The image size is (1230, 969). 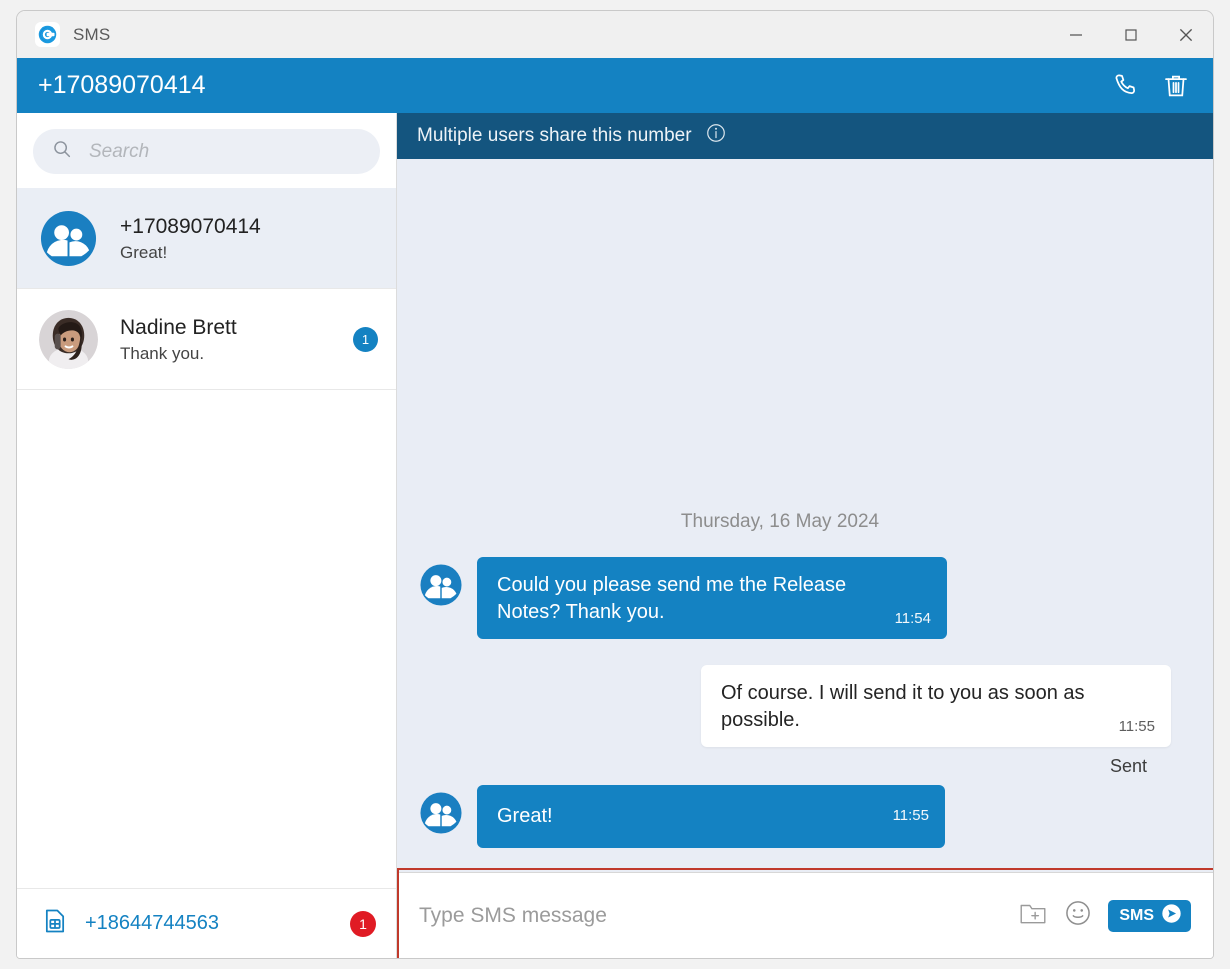 I want to click on sim-unread-badge: 1, so click(x=363, y=923).